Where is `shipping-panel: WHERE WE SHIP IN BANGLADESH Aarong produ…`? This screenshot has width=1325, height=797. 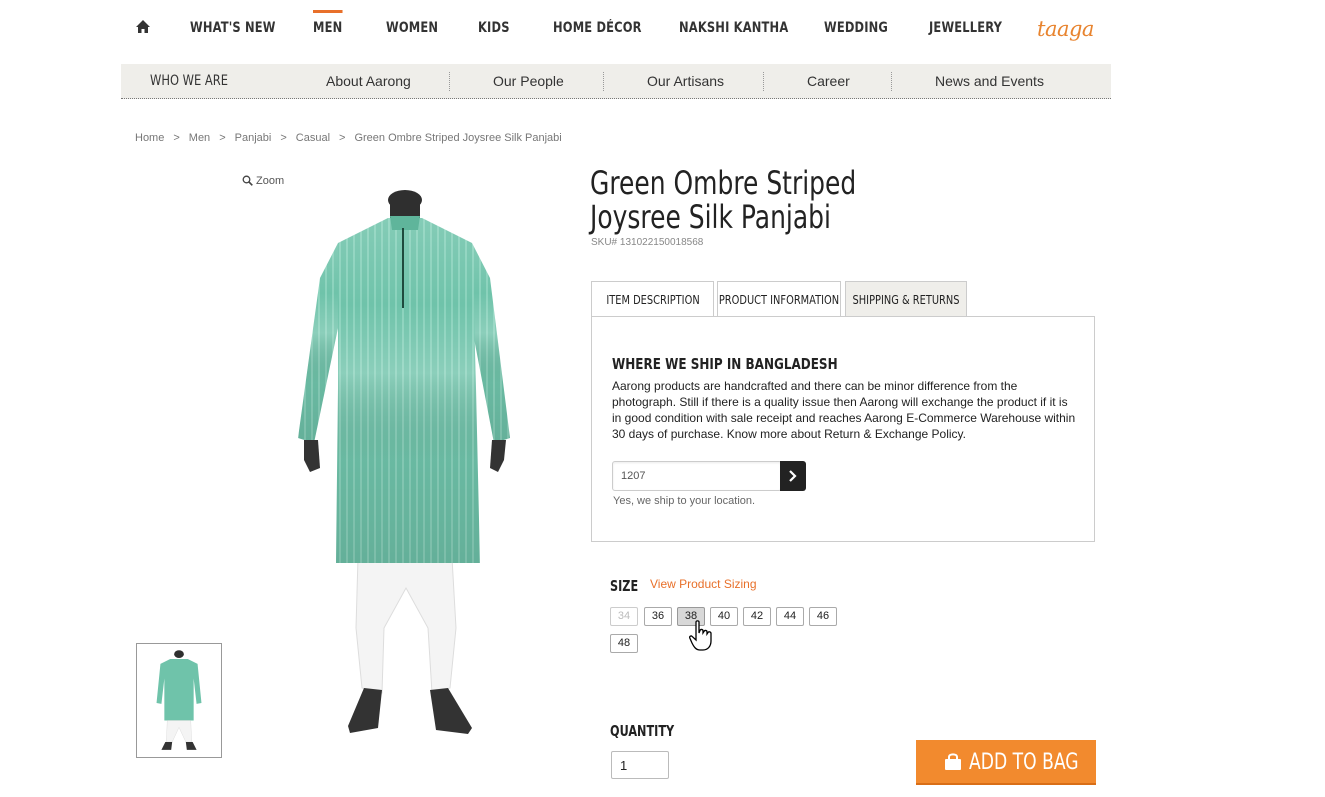 shipping-panel: WHERE WE SHIP IN BANGLADESH Aarong produ… is located at coordinates (843, 429).